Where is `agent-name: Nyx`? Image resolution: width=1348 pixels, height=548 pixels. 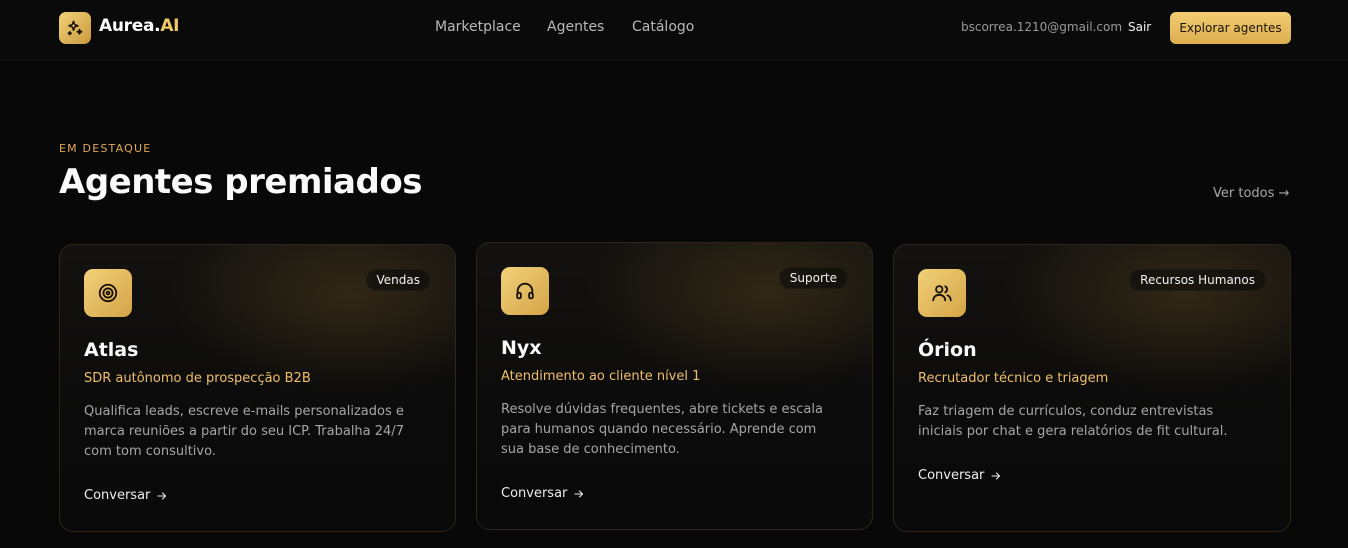 agent-name: Nyx is located at coordinates (521, 348).